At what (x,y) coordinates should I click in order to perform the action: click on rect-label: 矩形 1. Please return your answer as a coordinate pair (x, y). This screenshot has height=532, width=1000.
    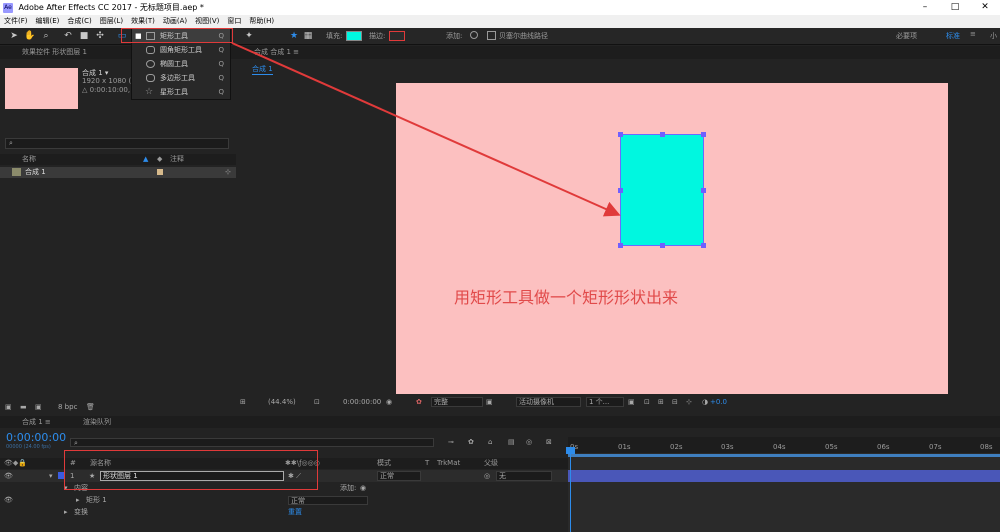
    Looking at the image, I should click on (96, 500).